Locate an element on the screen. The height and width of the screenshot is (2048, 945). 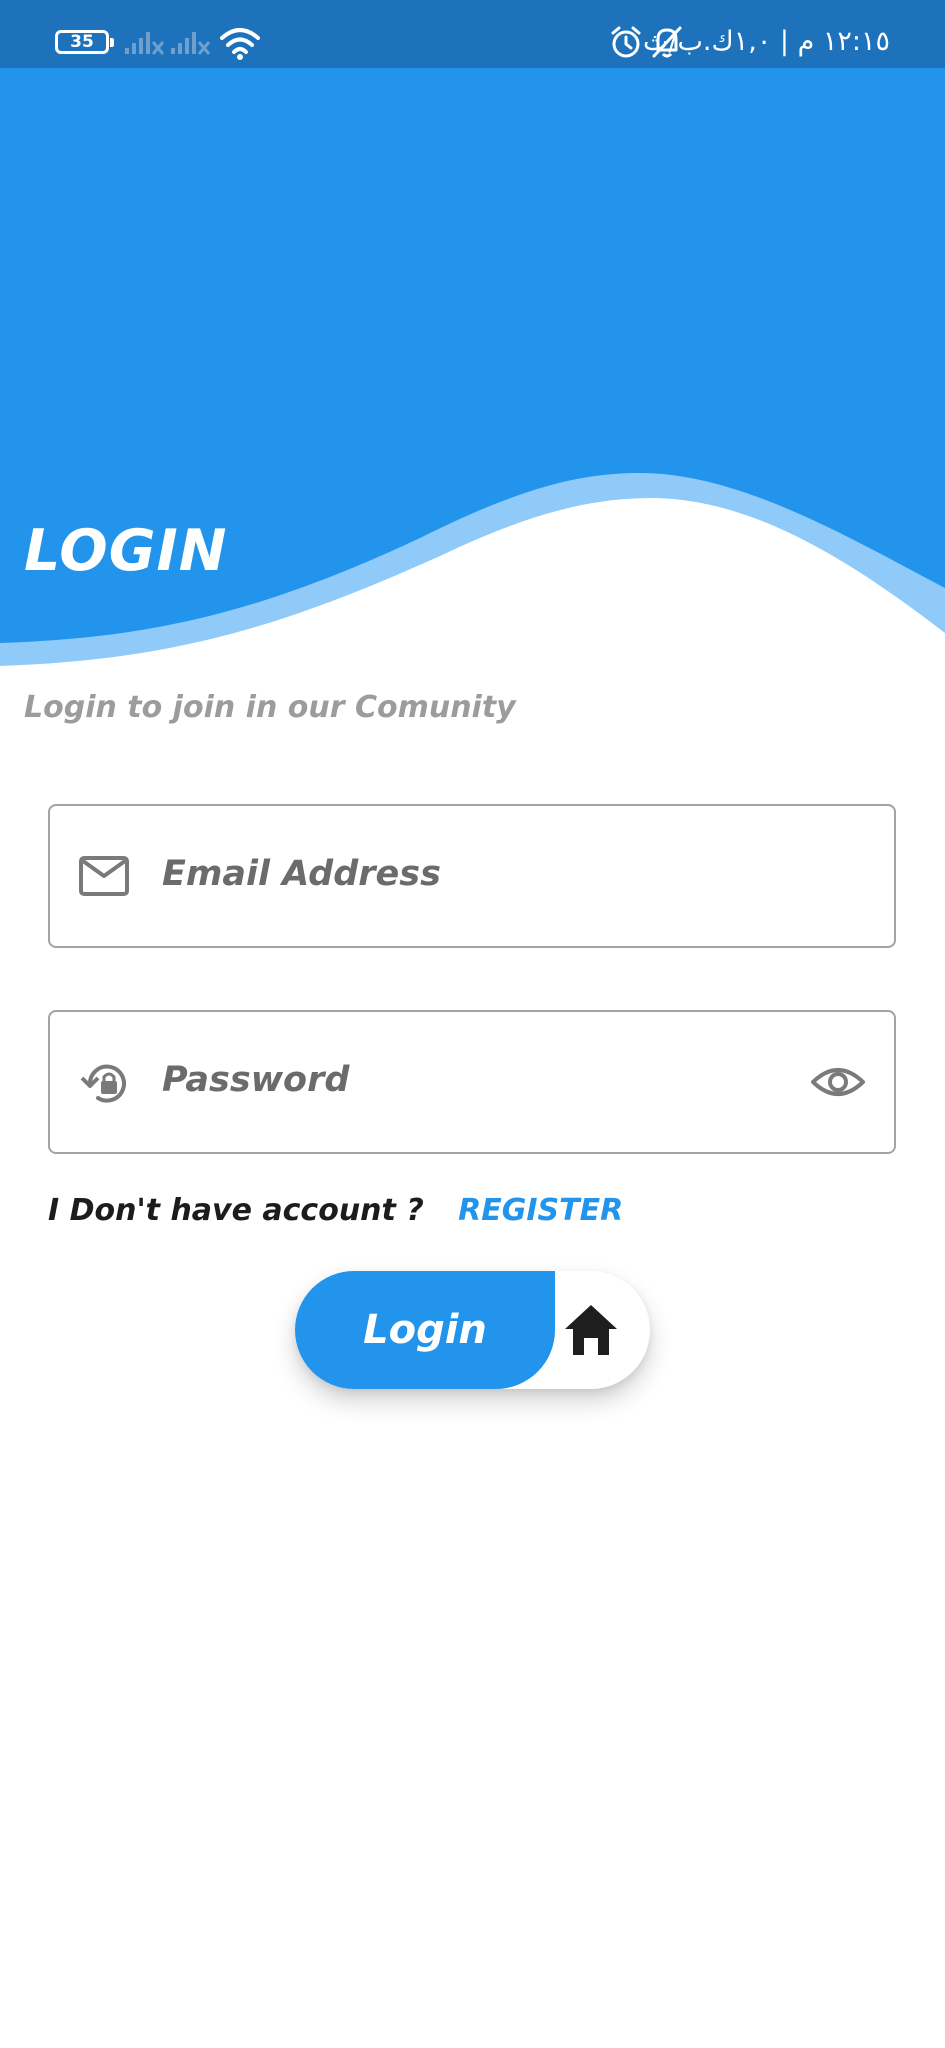
wifi-icon is located at coordinates (240, 44).